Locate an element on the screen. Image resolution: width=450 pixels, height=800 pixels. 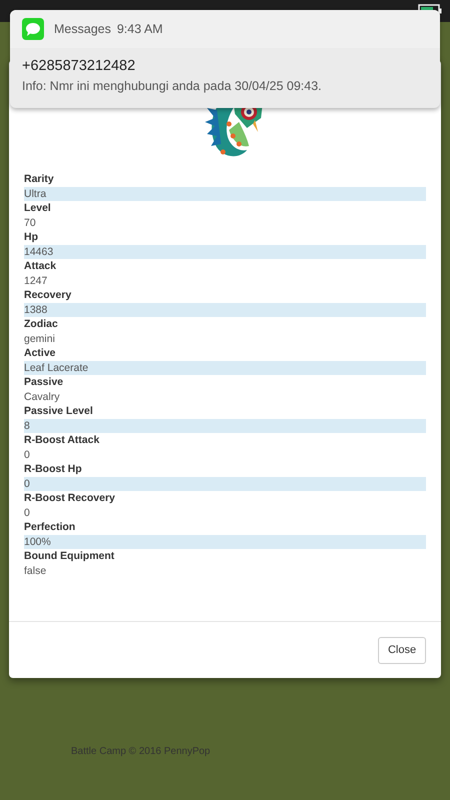
stat-value: gemini is located at coordinates (40, 339).